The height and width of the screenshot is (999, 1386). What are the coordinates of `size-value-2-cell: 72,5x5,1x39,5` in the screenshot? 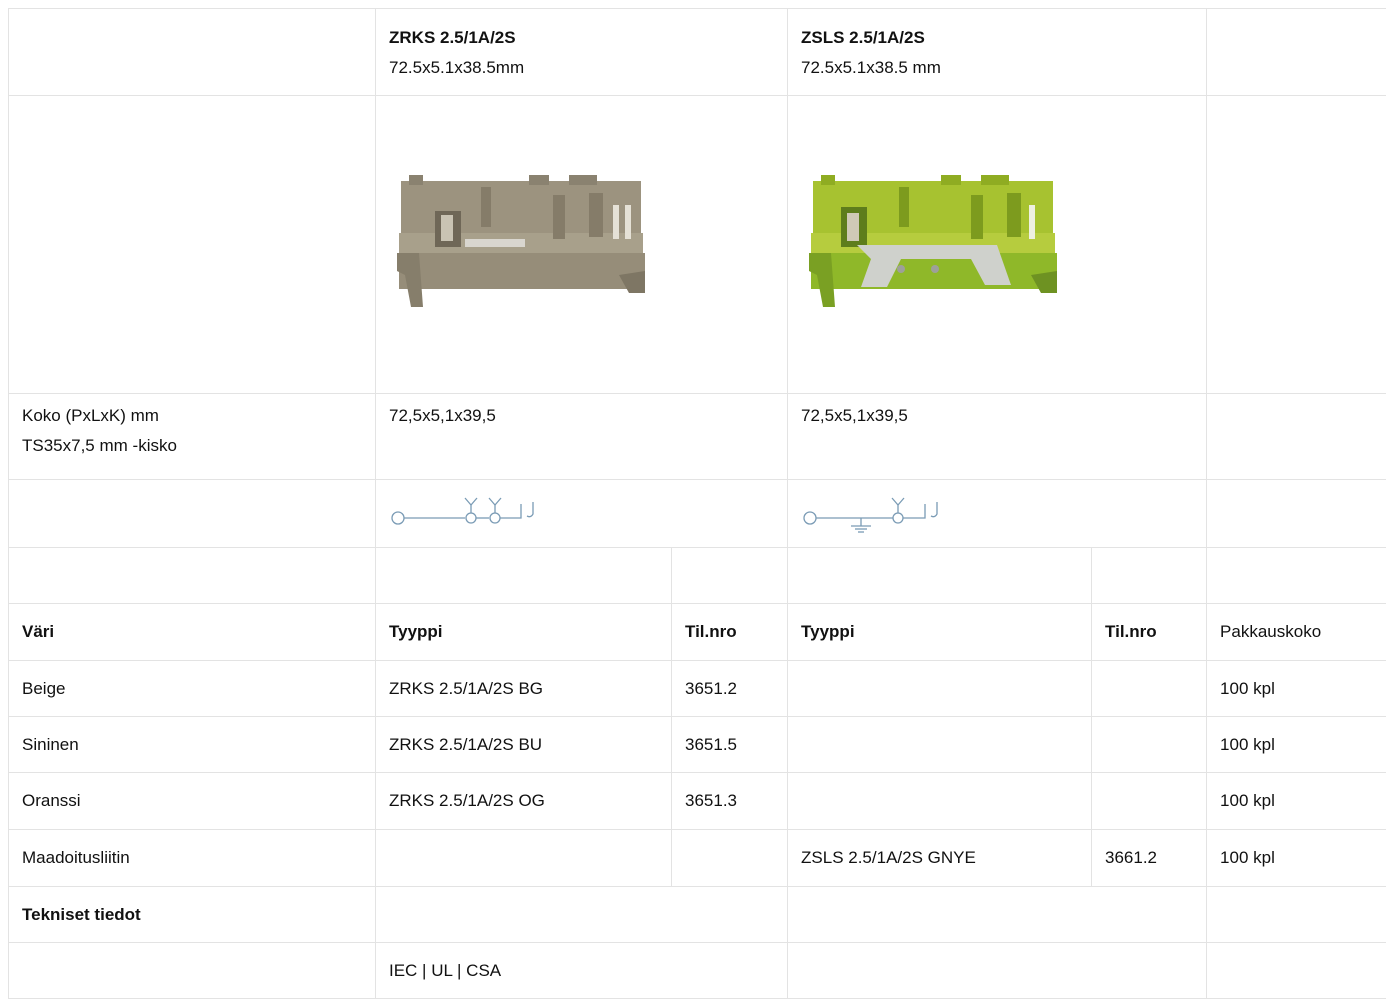 It's located at (997, 437).